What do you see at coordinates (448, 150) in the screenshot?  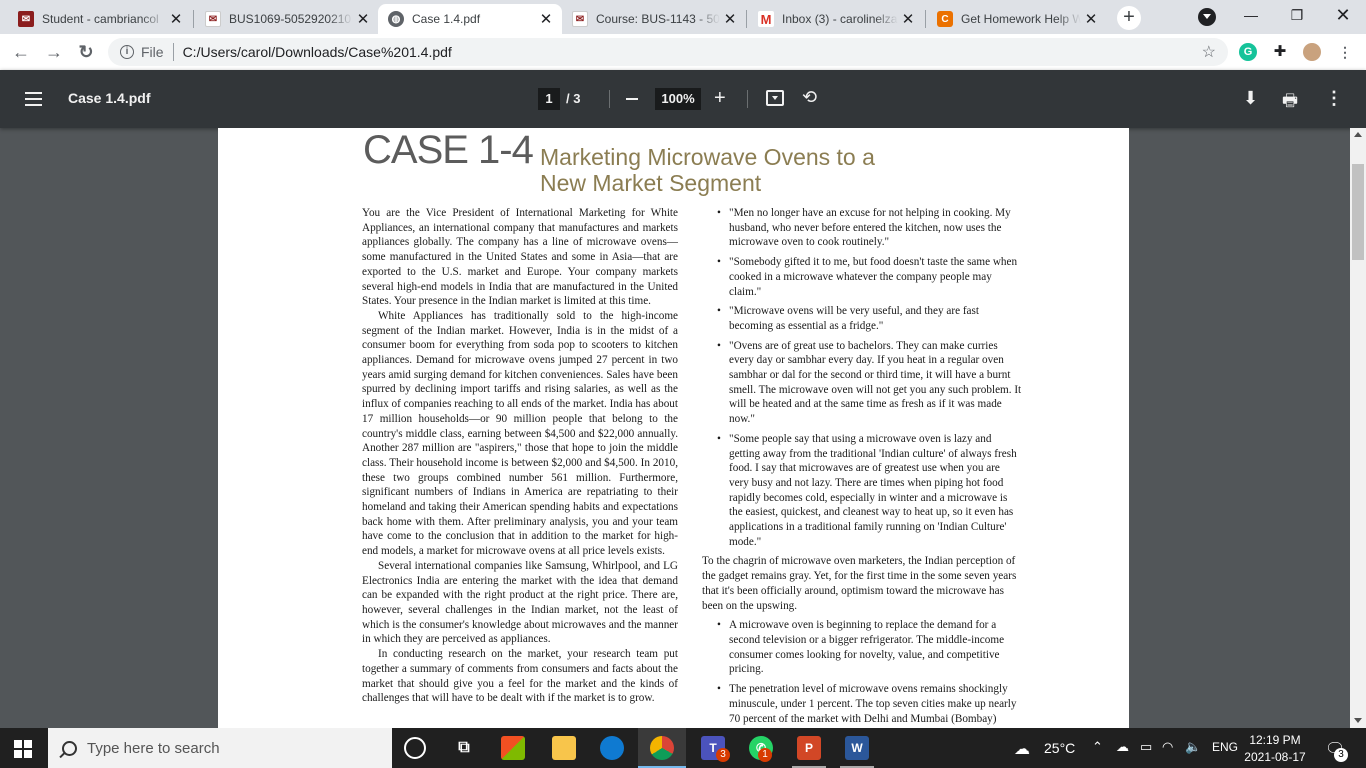 I see `case-label: CASE 1-4` at bounding box center [448, 150].